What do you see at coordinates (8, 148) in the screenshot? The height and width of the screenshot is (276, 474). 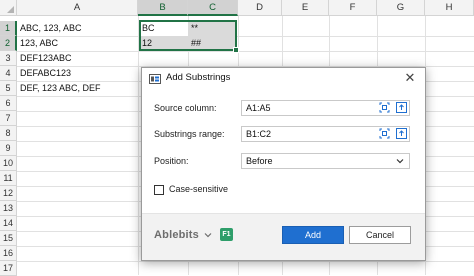 I see `row-header-9: 9` at bounding box center [8, 148].